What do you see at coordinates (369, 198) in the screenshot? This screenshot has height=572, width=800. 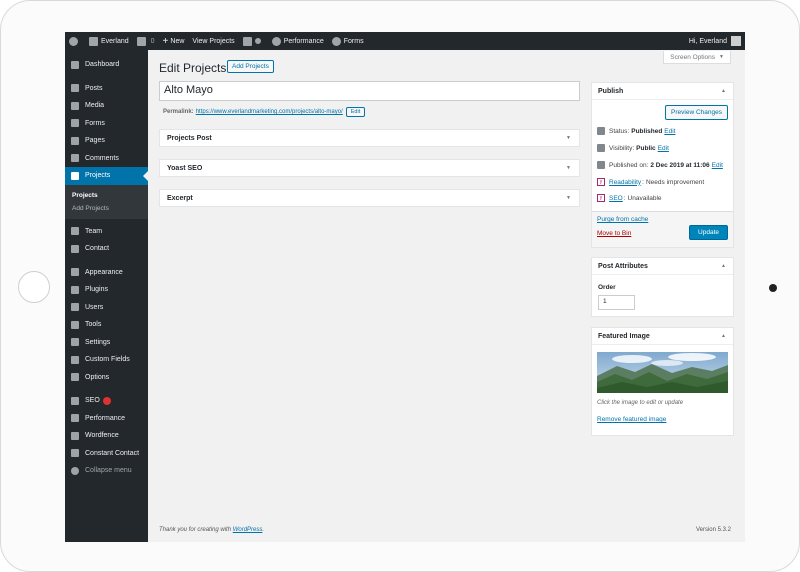 I see `postbox-excerpt: Excerpt ▼` at bounding box center [369, 198].